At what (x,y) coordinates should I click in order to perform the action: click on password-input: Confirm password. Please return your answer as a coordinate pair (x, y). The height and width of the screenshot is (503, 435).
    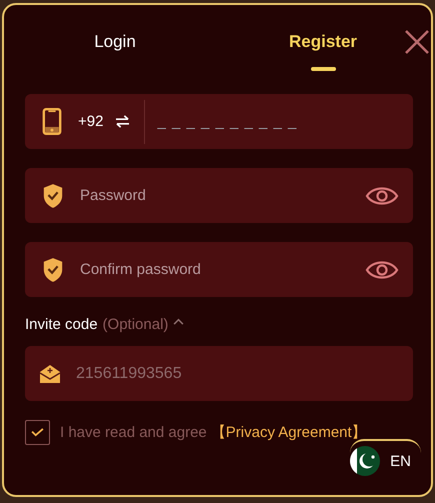
    Looking at the image, I should click on (216, 269).